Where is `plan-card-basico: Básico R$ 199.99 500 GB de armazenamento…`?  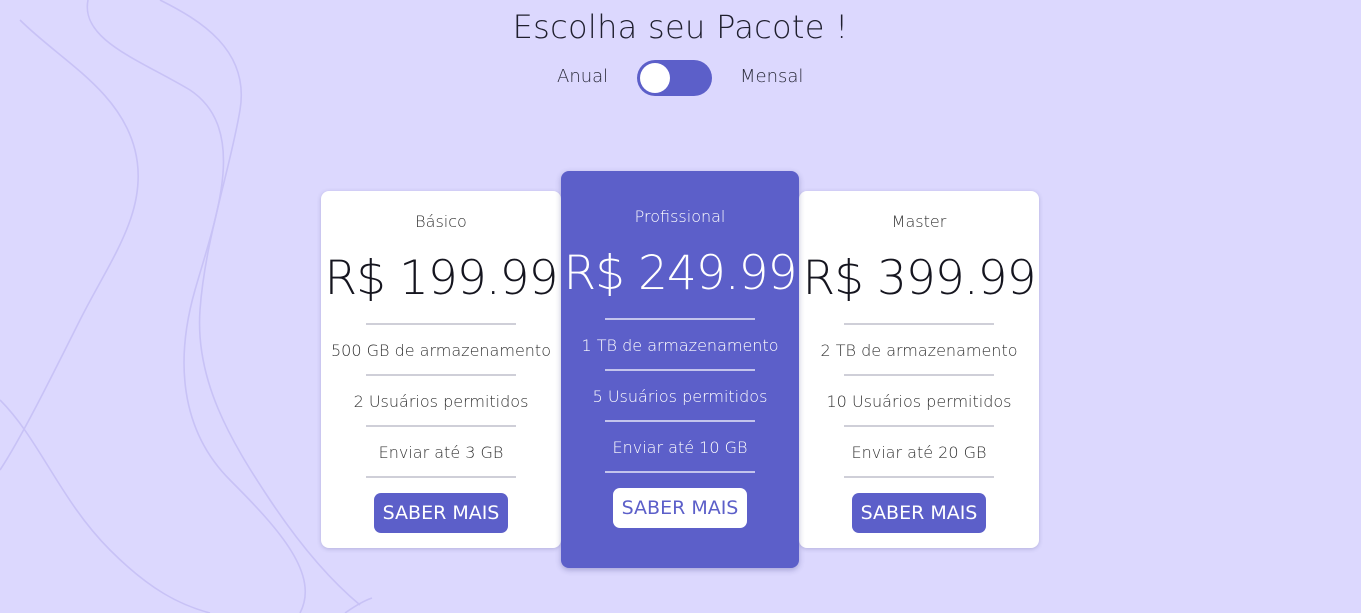 plan-card-basico: Básico R$ 199.99 500 GB de armazenamento… is located at coordinates (441, 369).